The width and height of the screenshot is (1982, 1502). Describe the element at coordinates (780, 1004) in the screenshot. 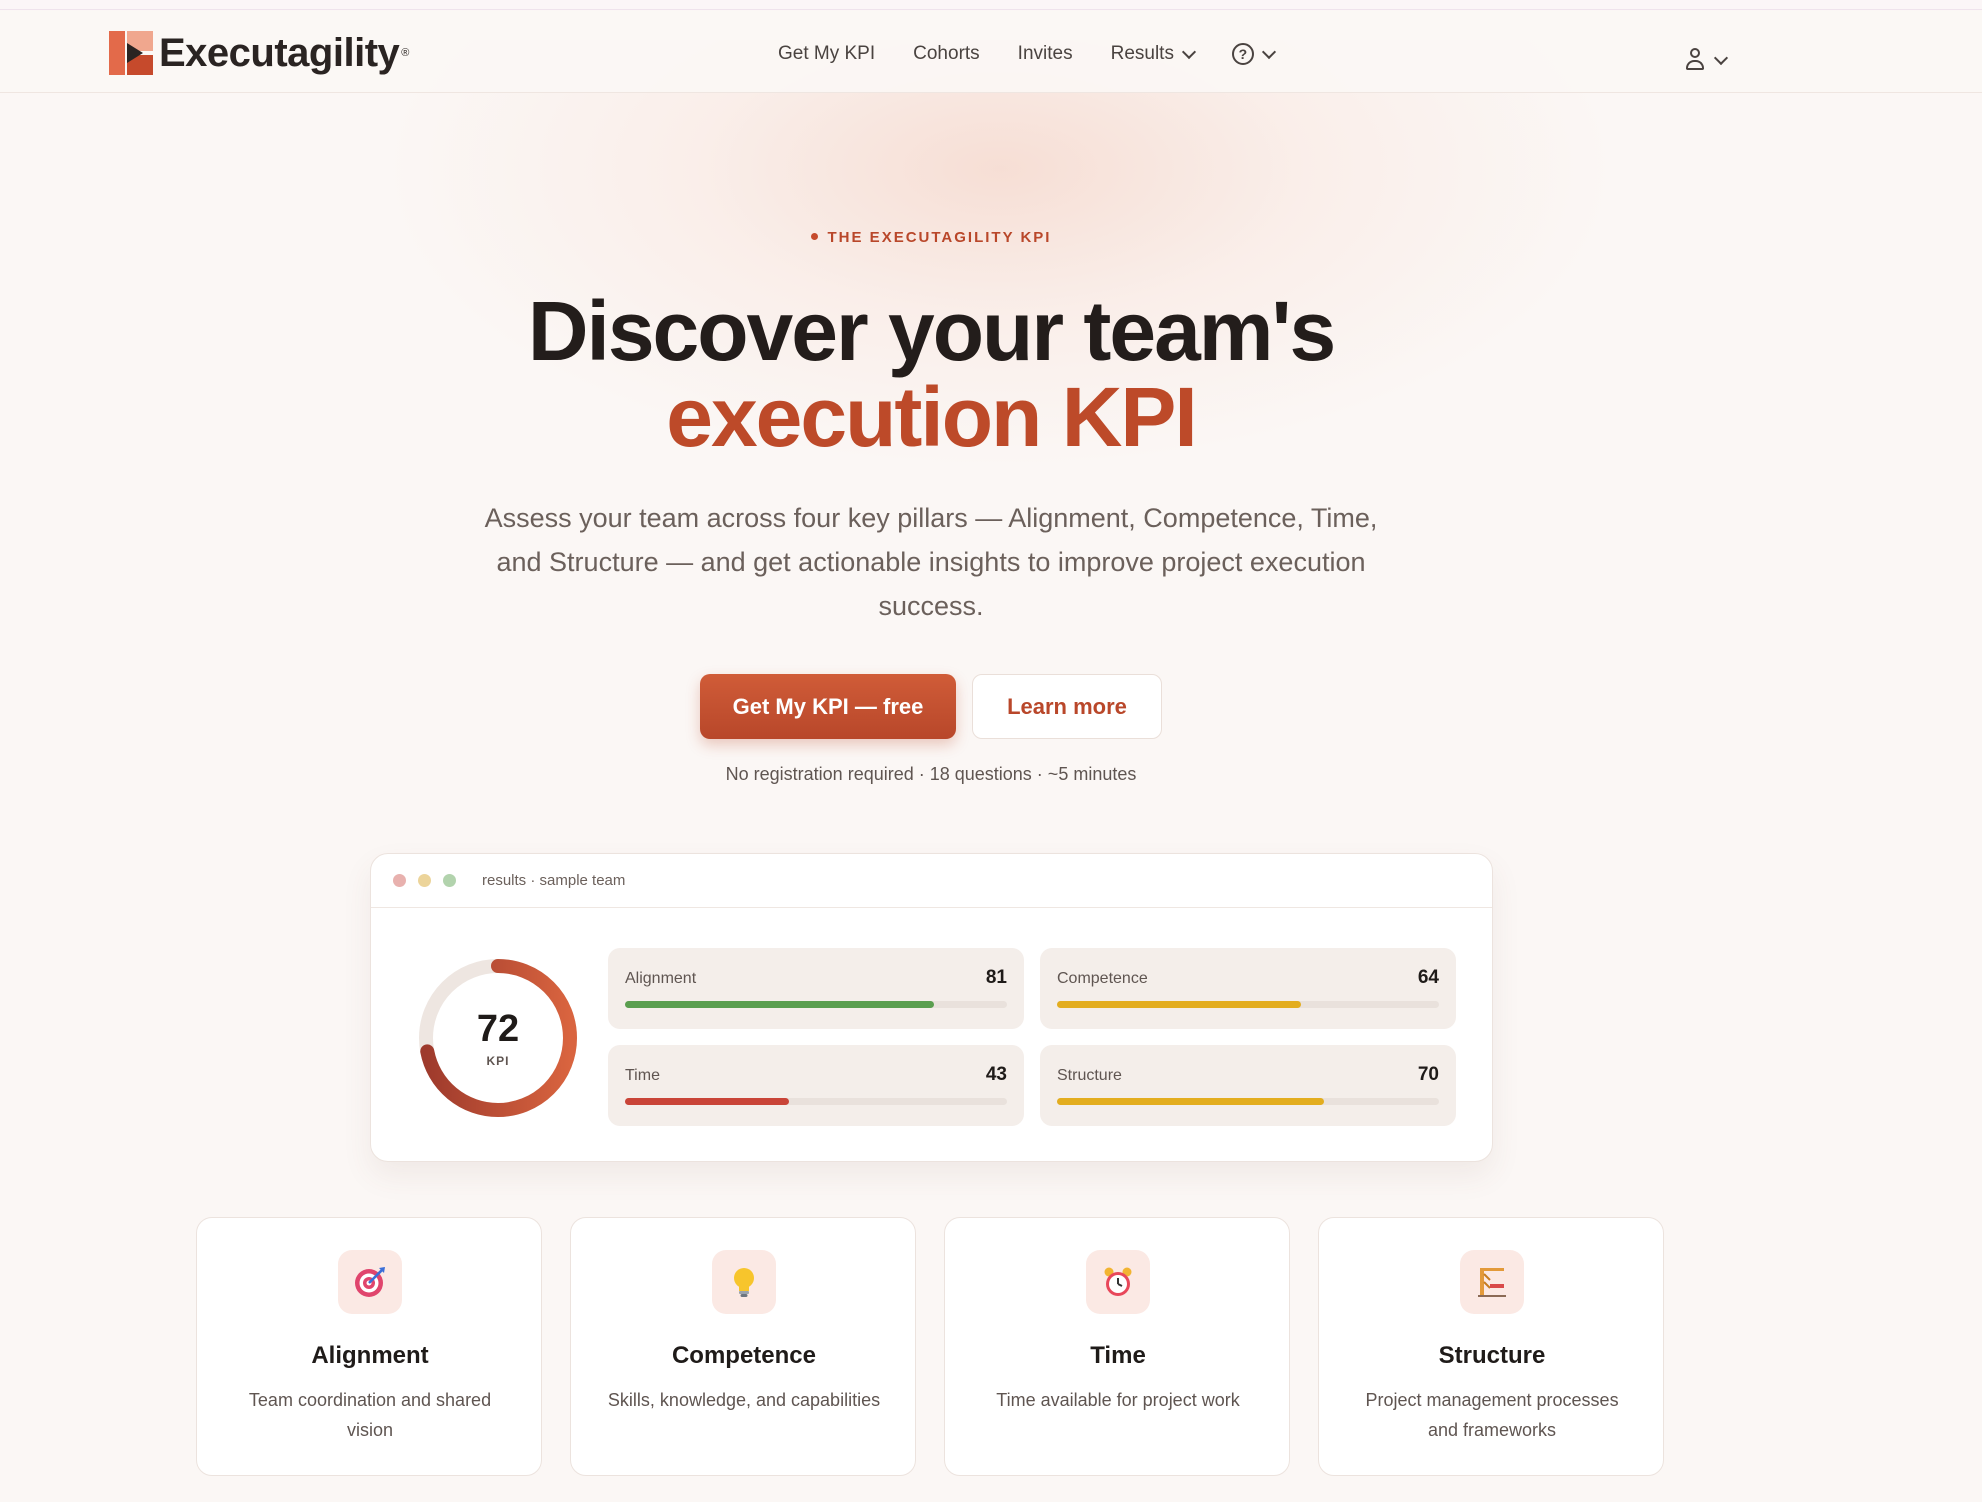

I see `metric-bar-alignment` at that location.